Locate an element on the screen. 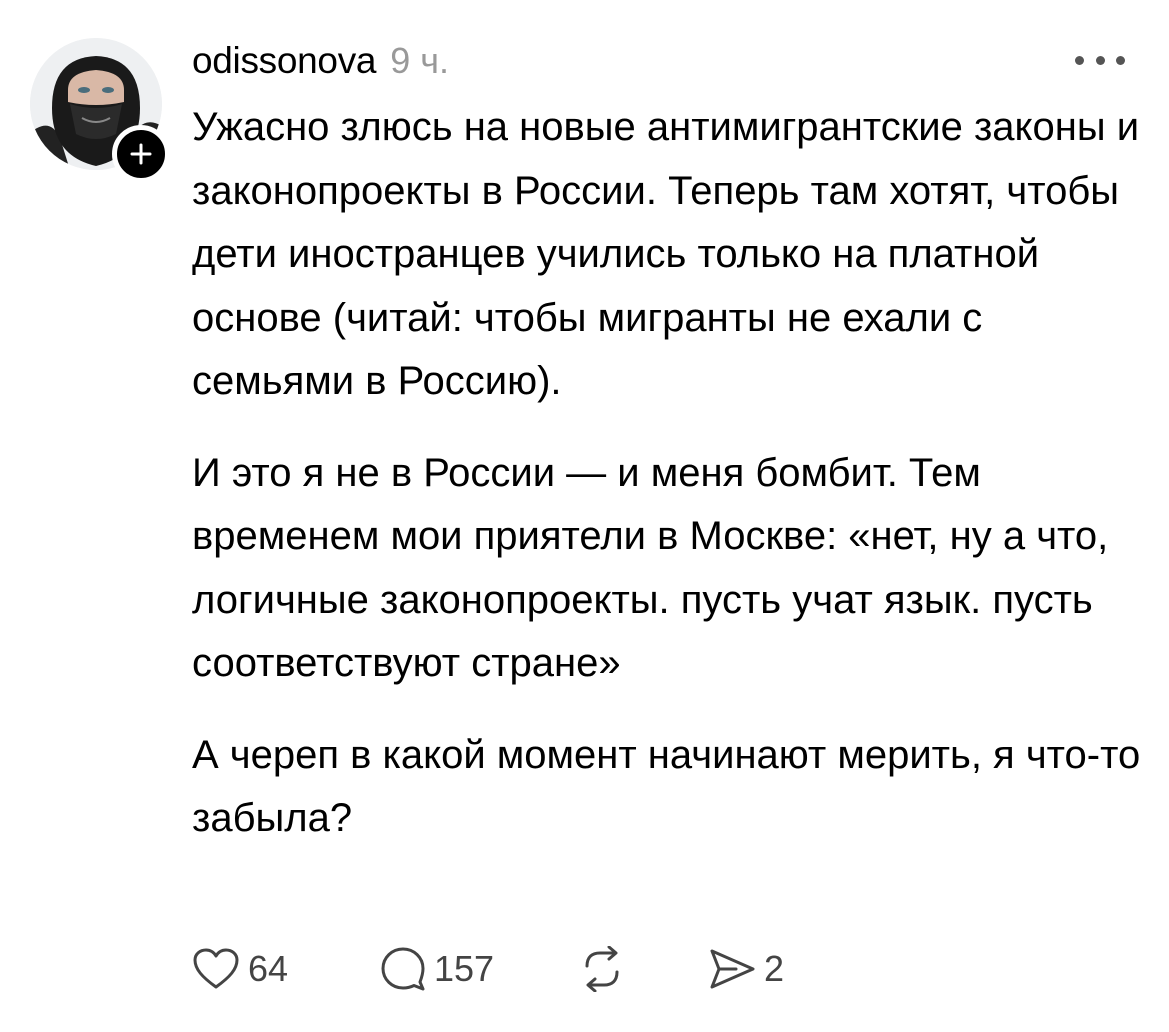 The height and width of the screenshot is (1032, 1169). post-header: odissonova 9 ч. is located at coordinates (320, 62).